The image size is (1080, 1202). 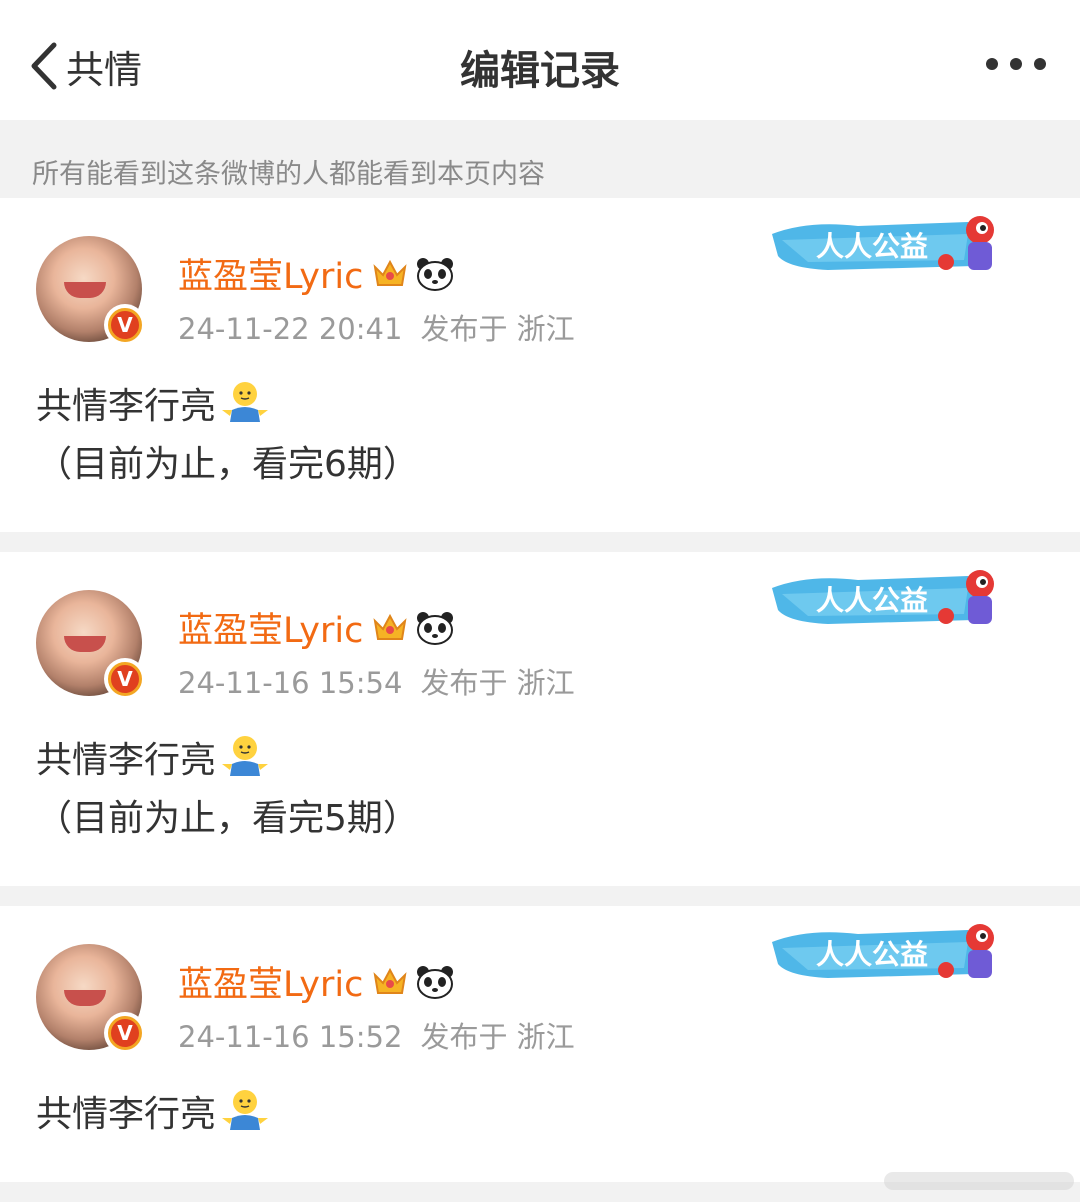 What do you see at coordinates (227, 790) in the screenshot?
I see `post-content: 共情李行亮 （目前为止，看完5期）` at bounding box center [227, 790].